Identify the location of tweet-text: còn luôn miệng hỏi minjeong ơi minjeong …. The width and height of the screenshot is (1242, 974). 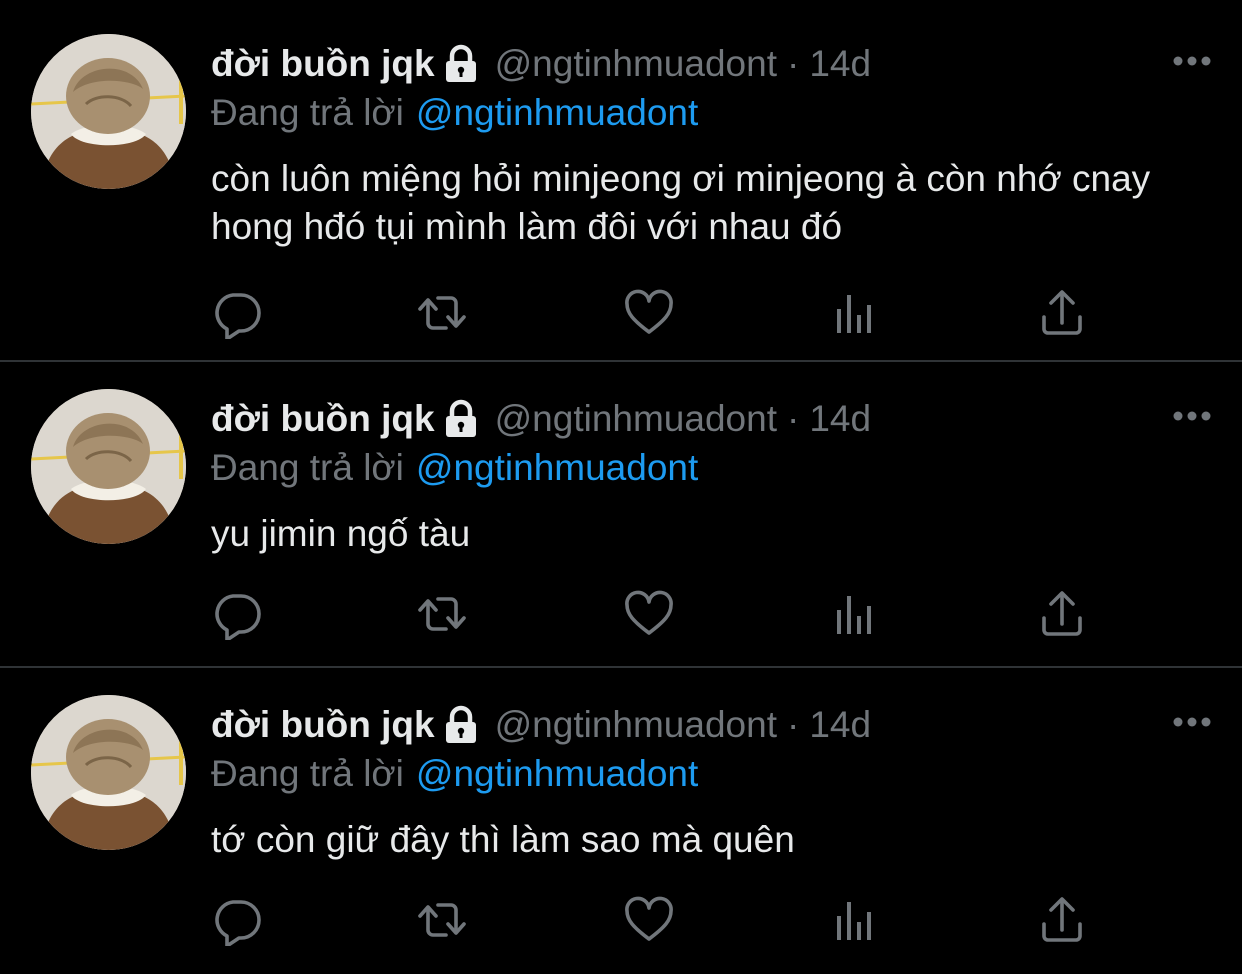
(681, 202).